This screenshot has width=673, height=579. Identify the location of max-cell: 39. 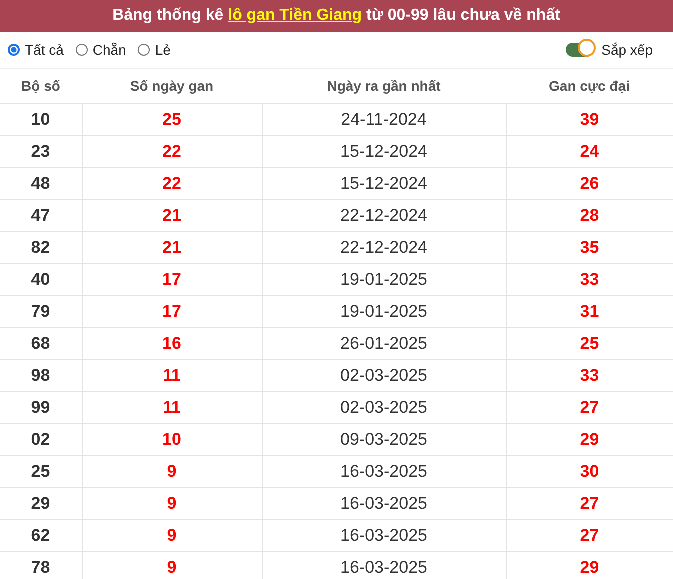
(589, 120).